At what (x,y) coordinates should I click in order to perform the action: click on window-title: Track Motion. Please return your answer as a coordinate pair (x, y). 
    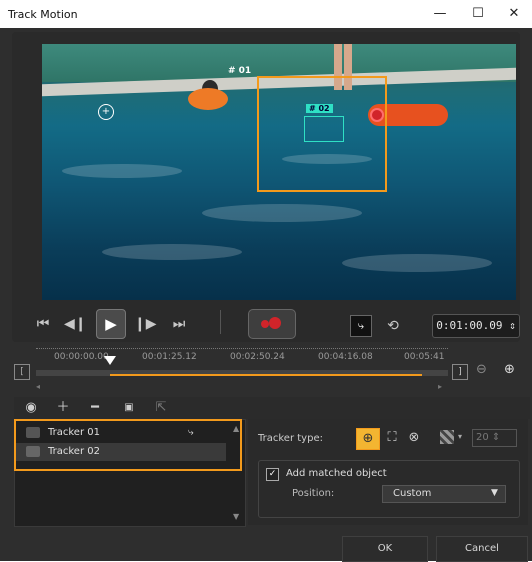
    Looking at the image, I should click on (43, 14).